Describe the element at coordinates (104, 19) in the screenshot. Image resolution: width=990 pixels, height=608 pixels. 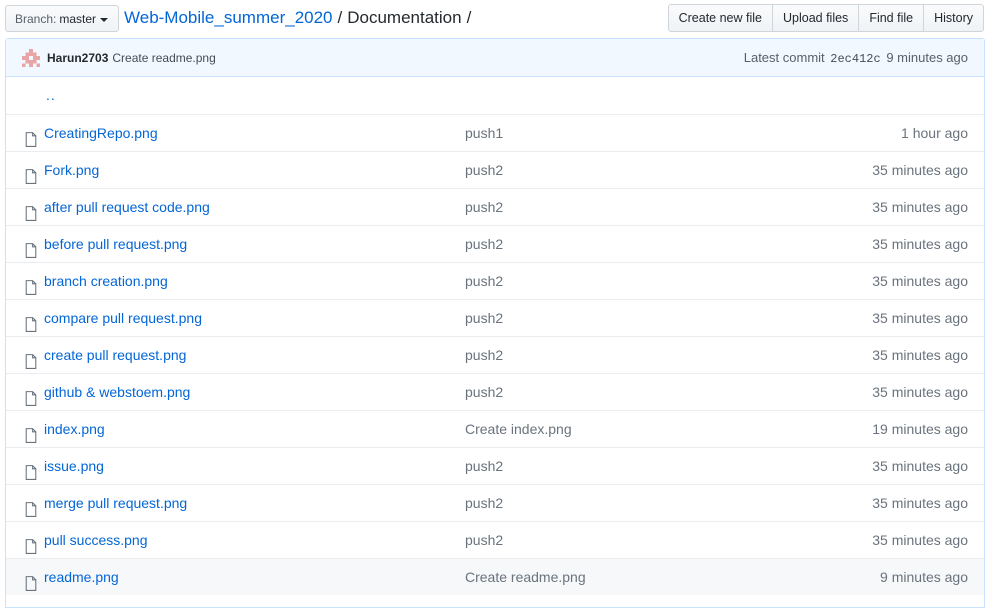
I see `caret-down-icon` at that location.